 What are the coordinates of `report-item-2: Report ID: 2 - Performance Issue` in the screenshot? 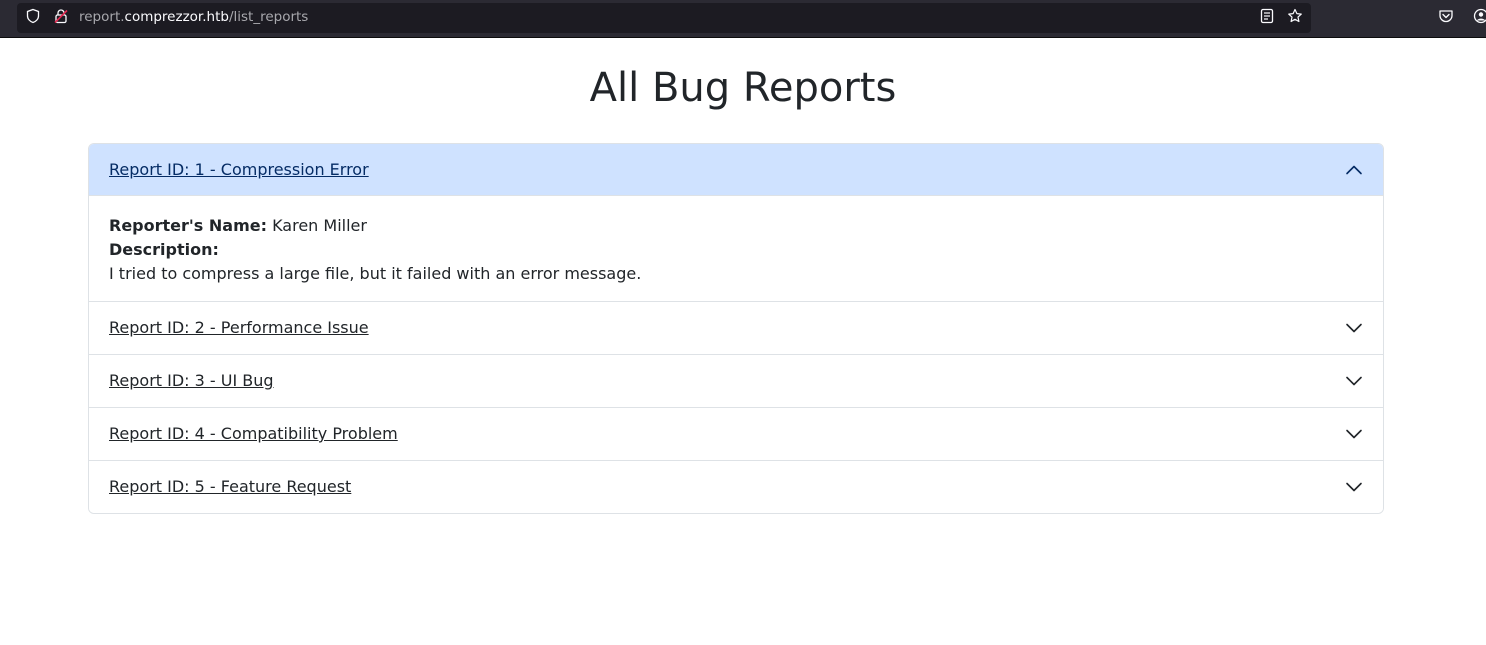 It's located at (736, 327).